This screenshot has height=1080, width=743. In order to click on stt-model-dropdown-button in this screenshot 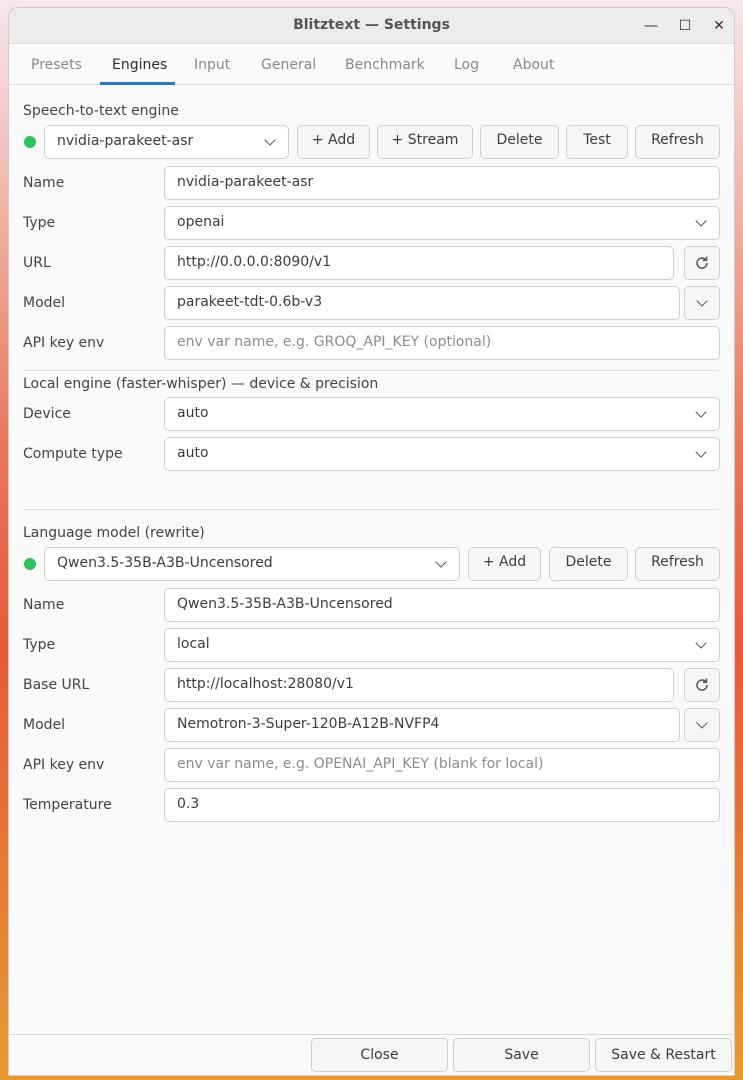, I will do `click(702, 303)`.